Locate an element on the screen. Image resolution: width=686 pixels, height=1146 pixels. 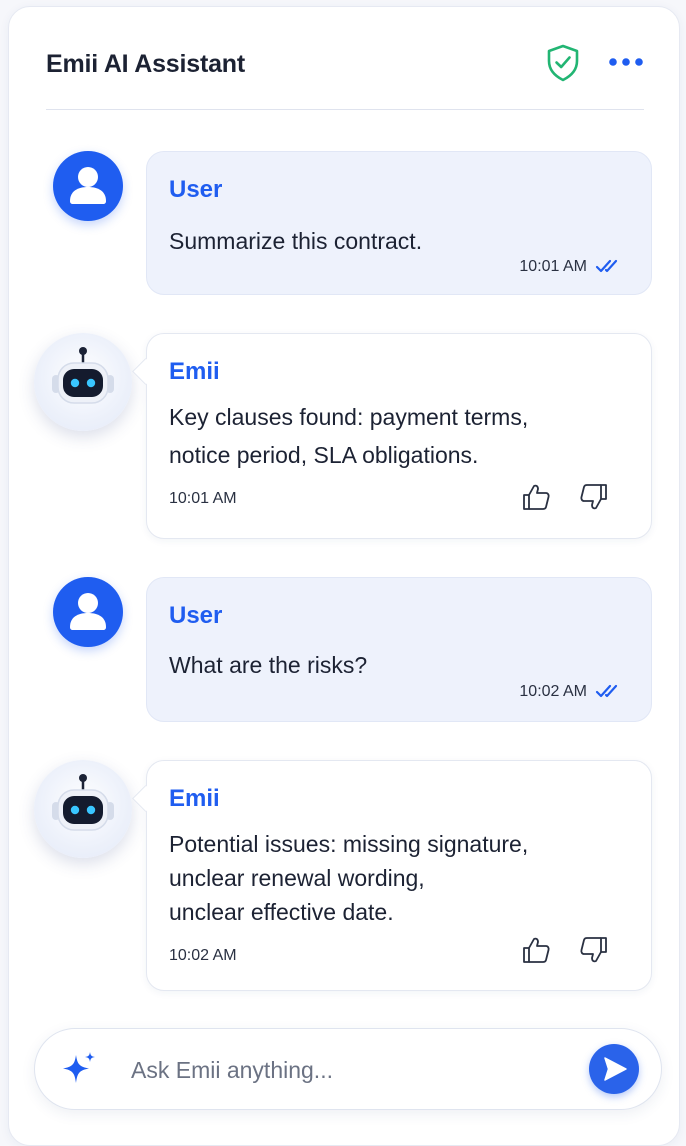
message-user: User What are the risks? 10:02 AM is located at coordinates (343, 649).